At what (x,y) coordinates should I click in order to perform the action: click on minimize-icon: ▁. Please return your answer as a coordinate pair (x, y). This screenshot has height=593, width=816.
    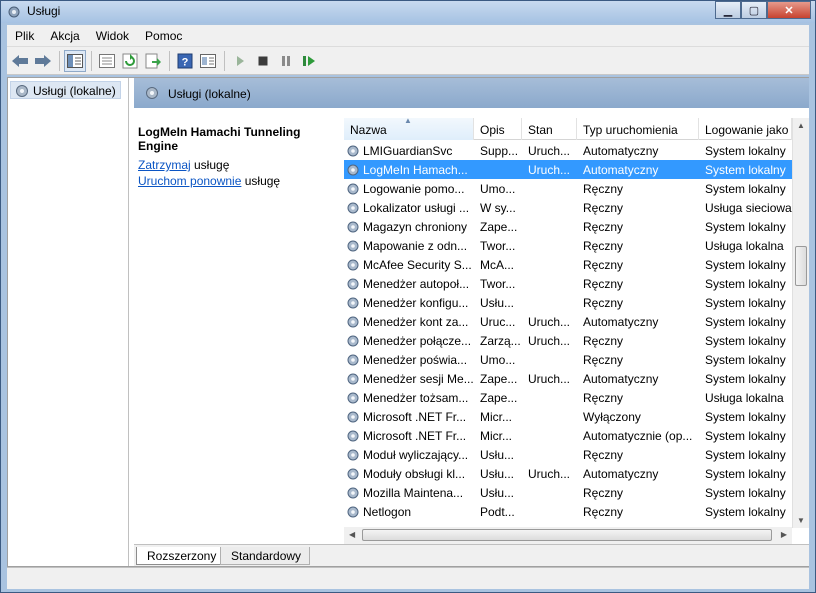
    Looking at the image, I should click on (728, 10).